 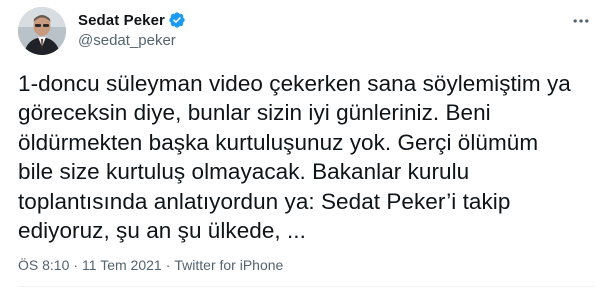 I want to click on author-name-row: Sedat Peker, so click(x=132, y=20).